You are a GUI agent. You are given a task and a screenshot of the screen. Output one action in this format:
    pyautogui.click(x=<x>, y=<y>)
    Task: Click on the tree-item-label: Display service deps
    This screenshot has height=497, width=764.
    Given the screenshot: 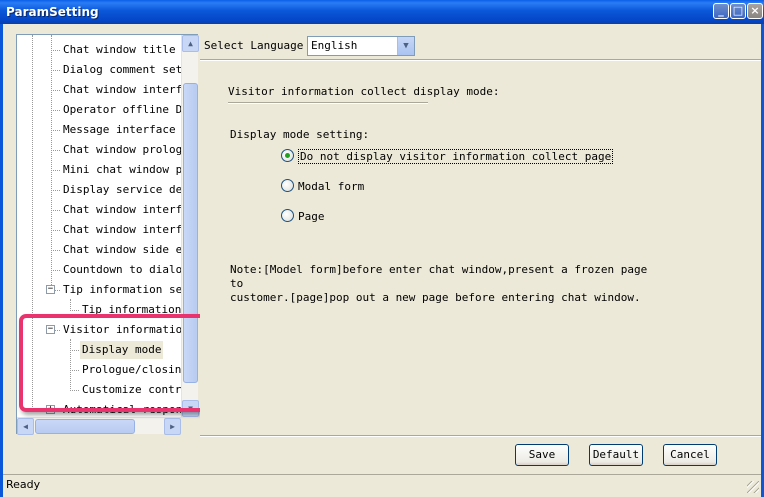 What is the action you would take?
    pyautogui.click(x=122, y=189)
    